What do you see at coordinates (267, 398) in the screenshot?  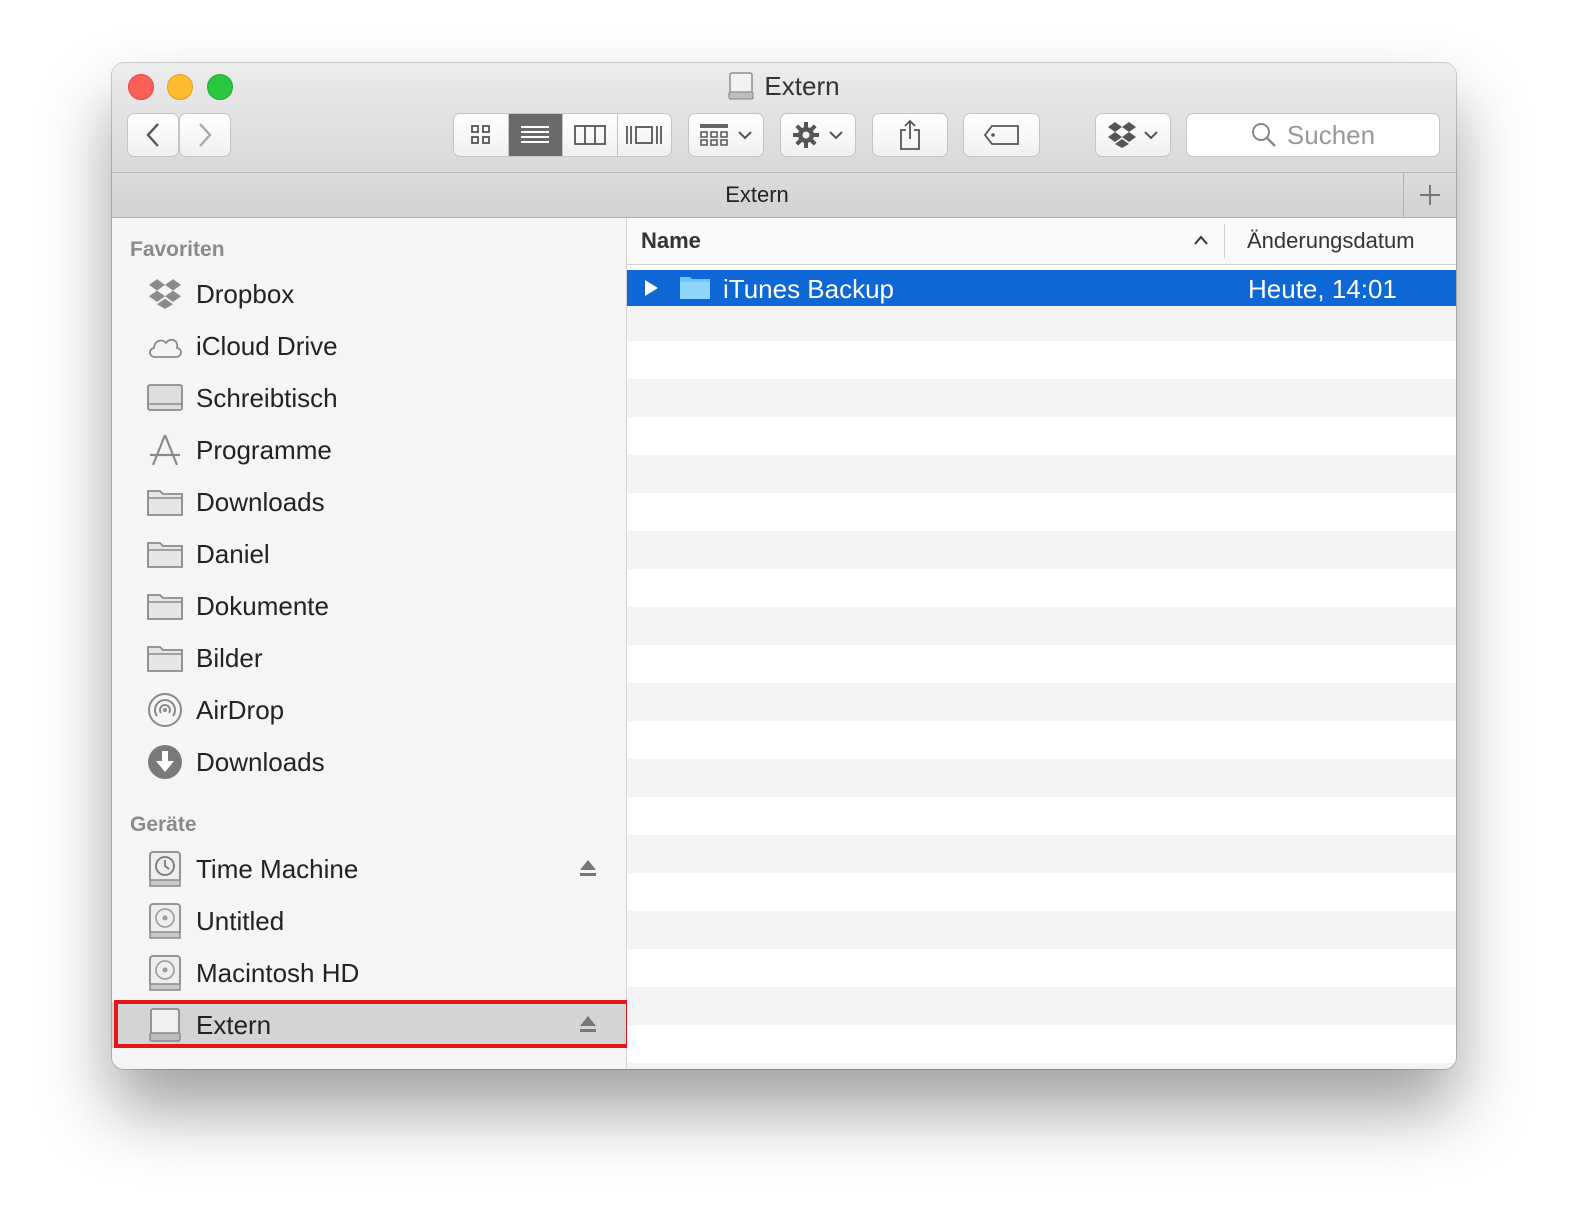 I see `sidebar-item-label: Schreibtisch` at bounding box center [267, 398].